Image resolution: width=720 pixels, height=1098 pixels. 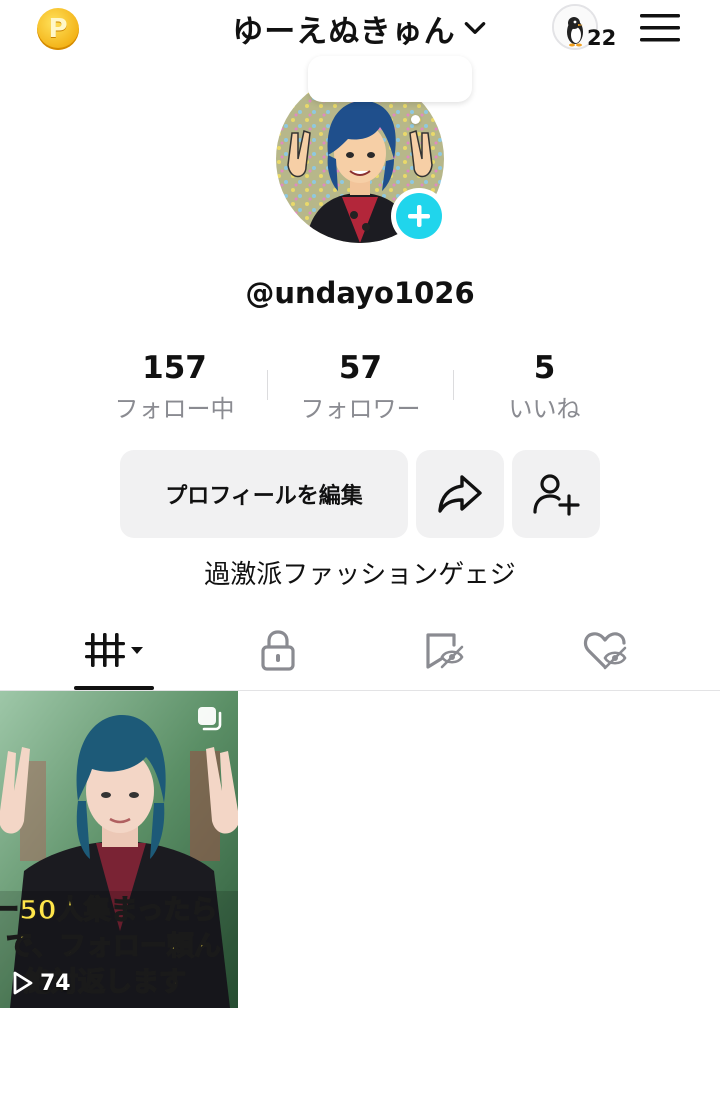 What do you see at coordinates (174, 387) in the screenshot?
I see `stat-following: 157 フォロー中` at bounding box center [174, 387].